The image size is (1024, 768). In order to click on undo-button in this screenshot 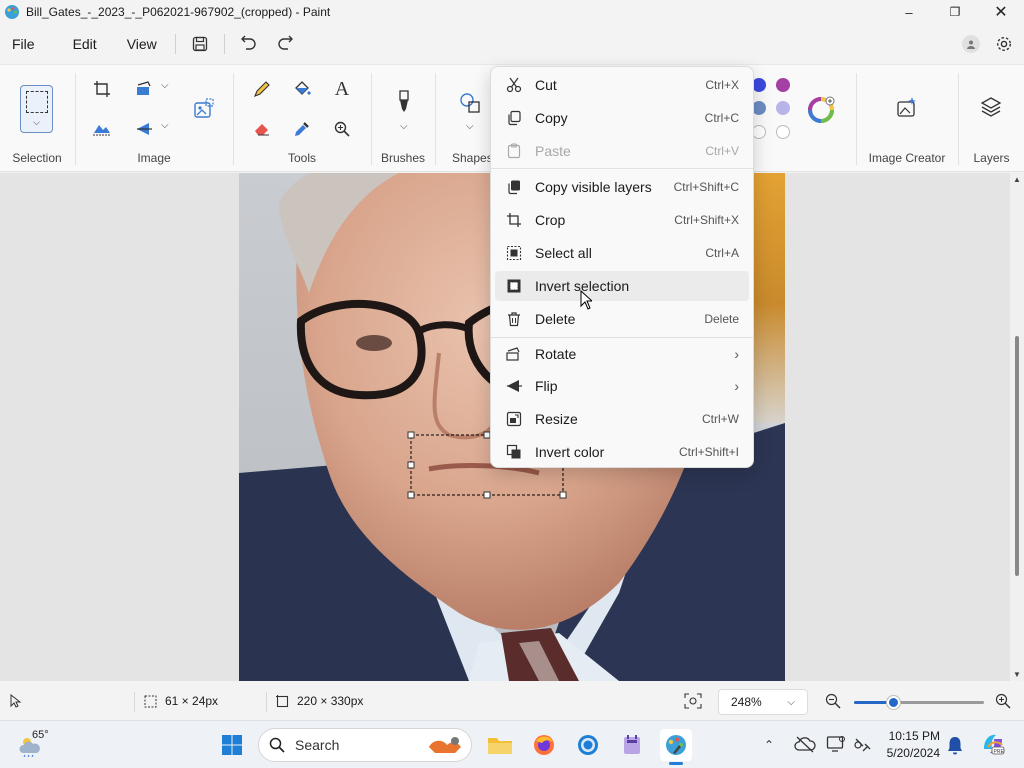, I will do `click(249, 44)`.